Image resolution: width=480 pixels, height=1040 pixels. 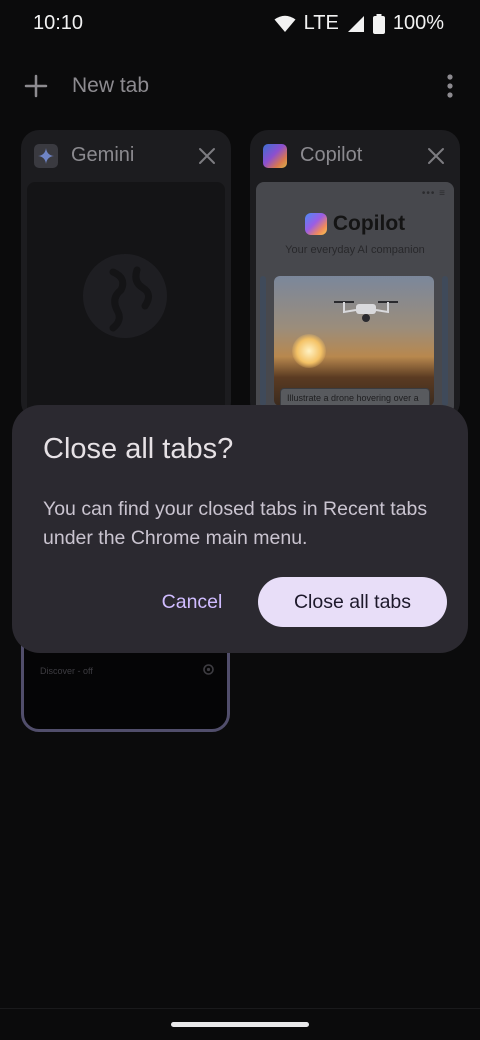 I want to click on tab-thumbnail, so click(x=126, y=298).